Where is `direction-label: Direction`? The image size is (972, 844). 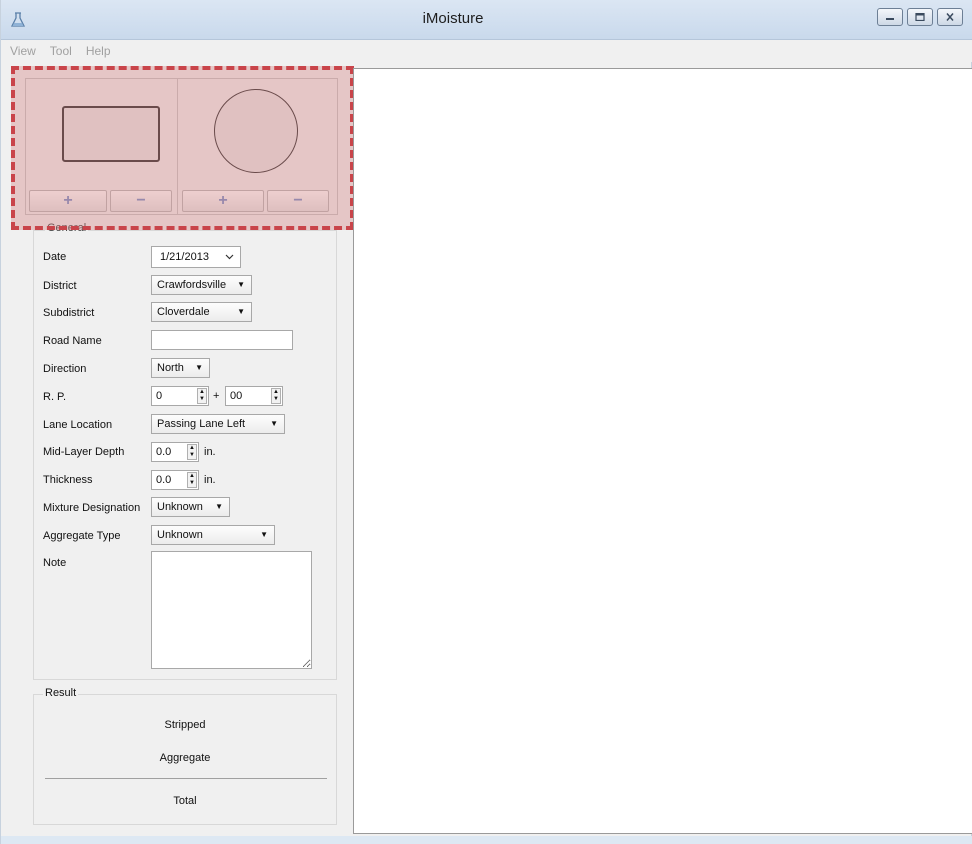 direction-label: Direction is located at coordinates (65, 369).